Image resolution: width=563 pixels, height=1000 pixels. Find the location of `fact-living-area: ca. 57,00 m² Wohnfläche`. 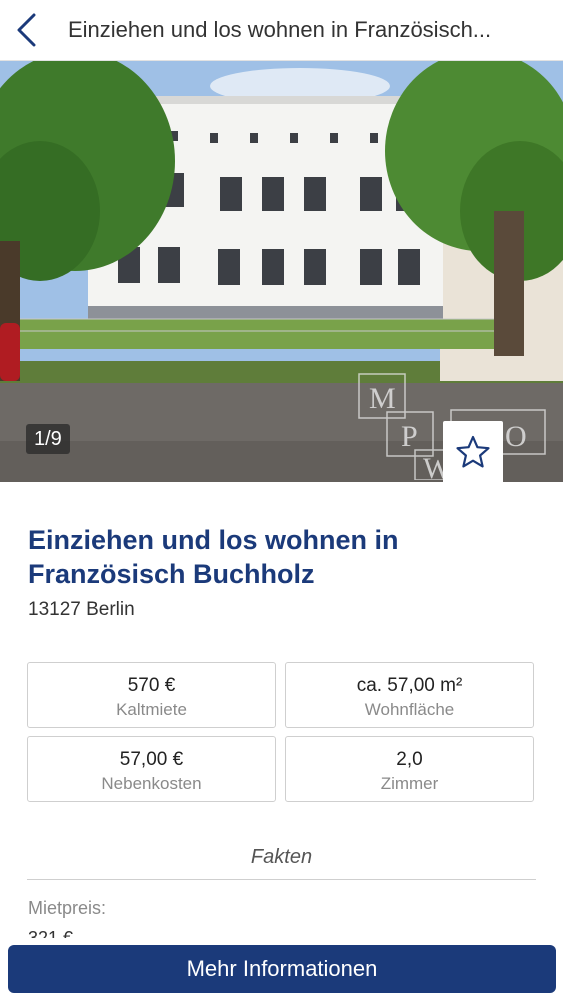

fact-living-area: ca. 57,00 m² Wohnfläche is located at coordinates (409, 695).